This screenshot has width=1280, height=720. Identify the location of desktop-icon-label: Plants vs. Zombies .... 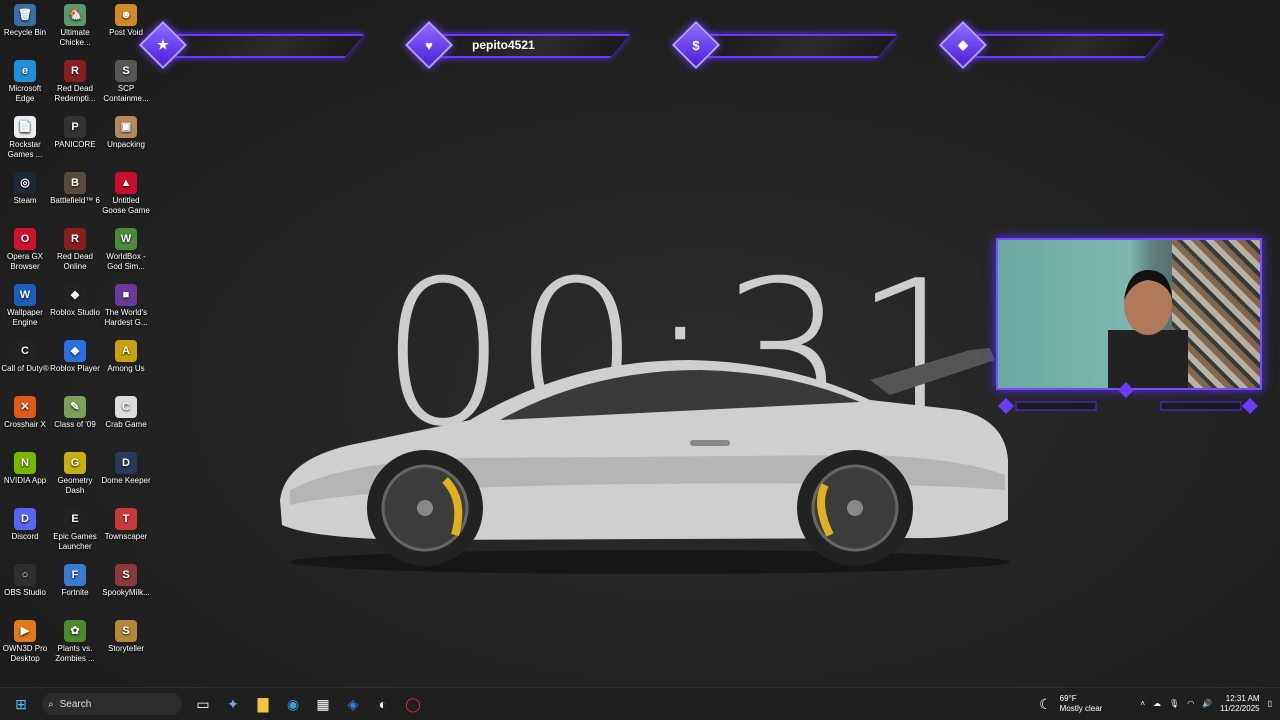
(75, 653).